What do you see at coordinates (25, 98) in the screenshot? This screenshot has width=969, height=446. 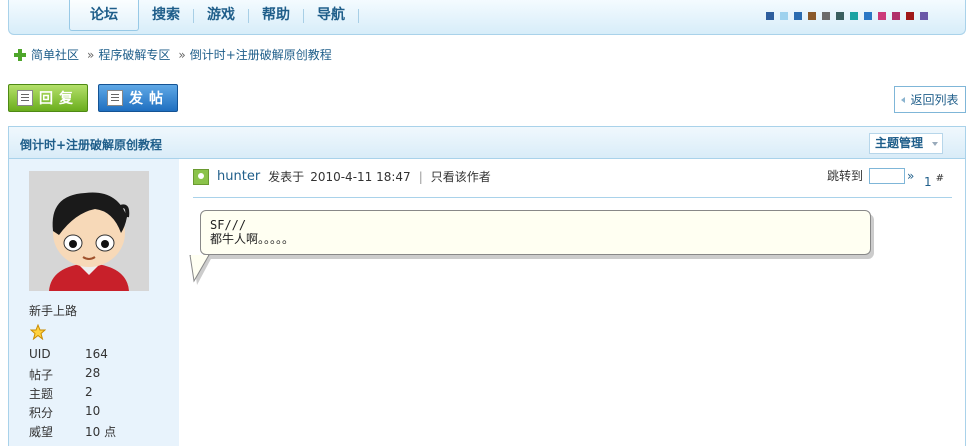 I see `reply-icon` at bounding box center [25, 98].